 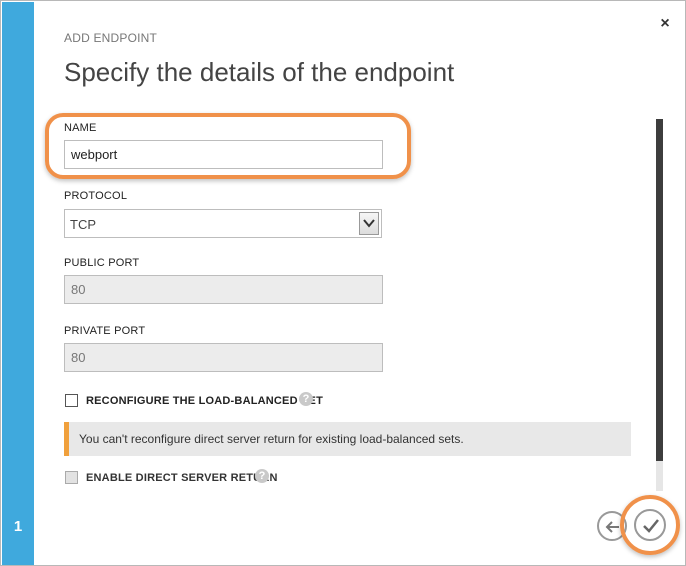 What do you see at coordinates (306, 399) in the screenshot?
I see `reconfigure-help-icon: ?` at bounding box center [306, 399].